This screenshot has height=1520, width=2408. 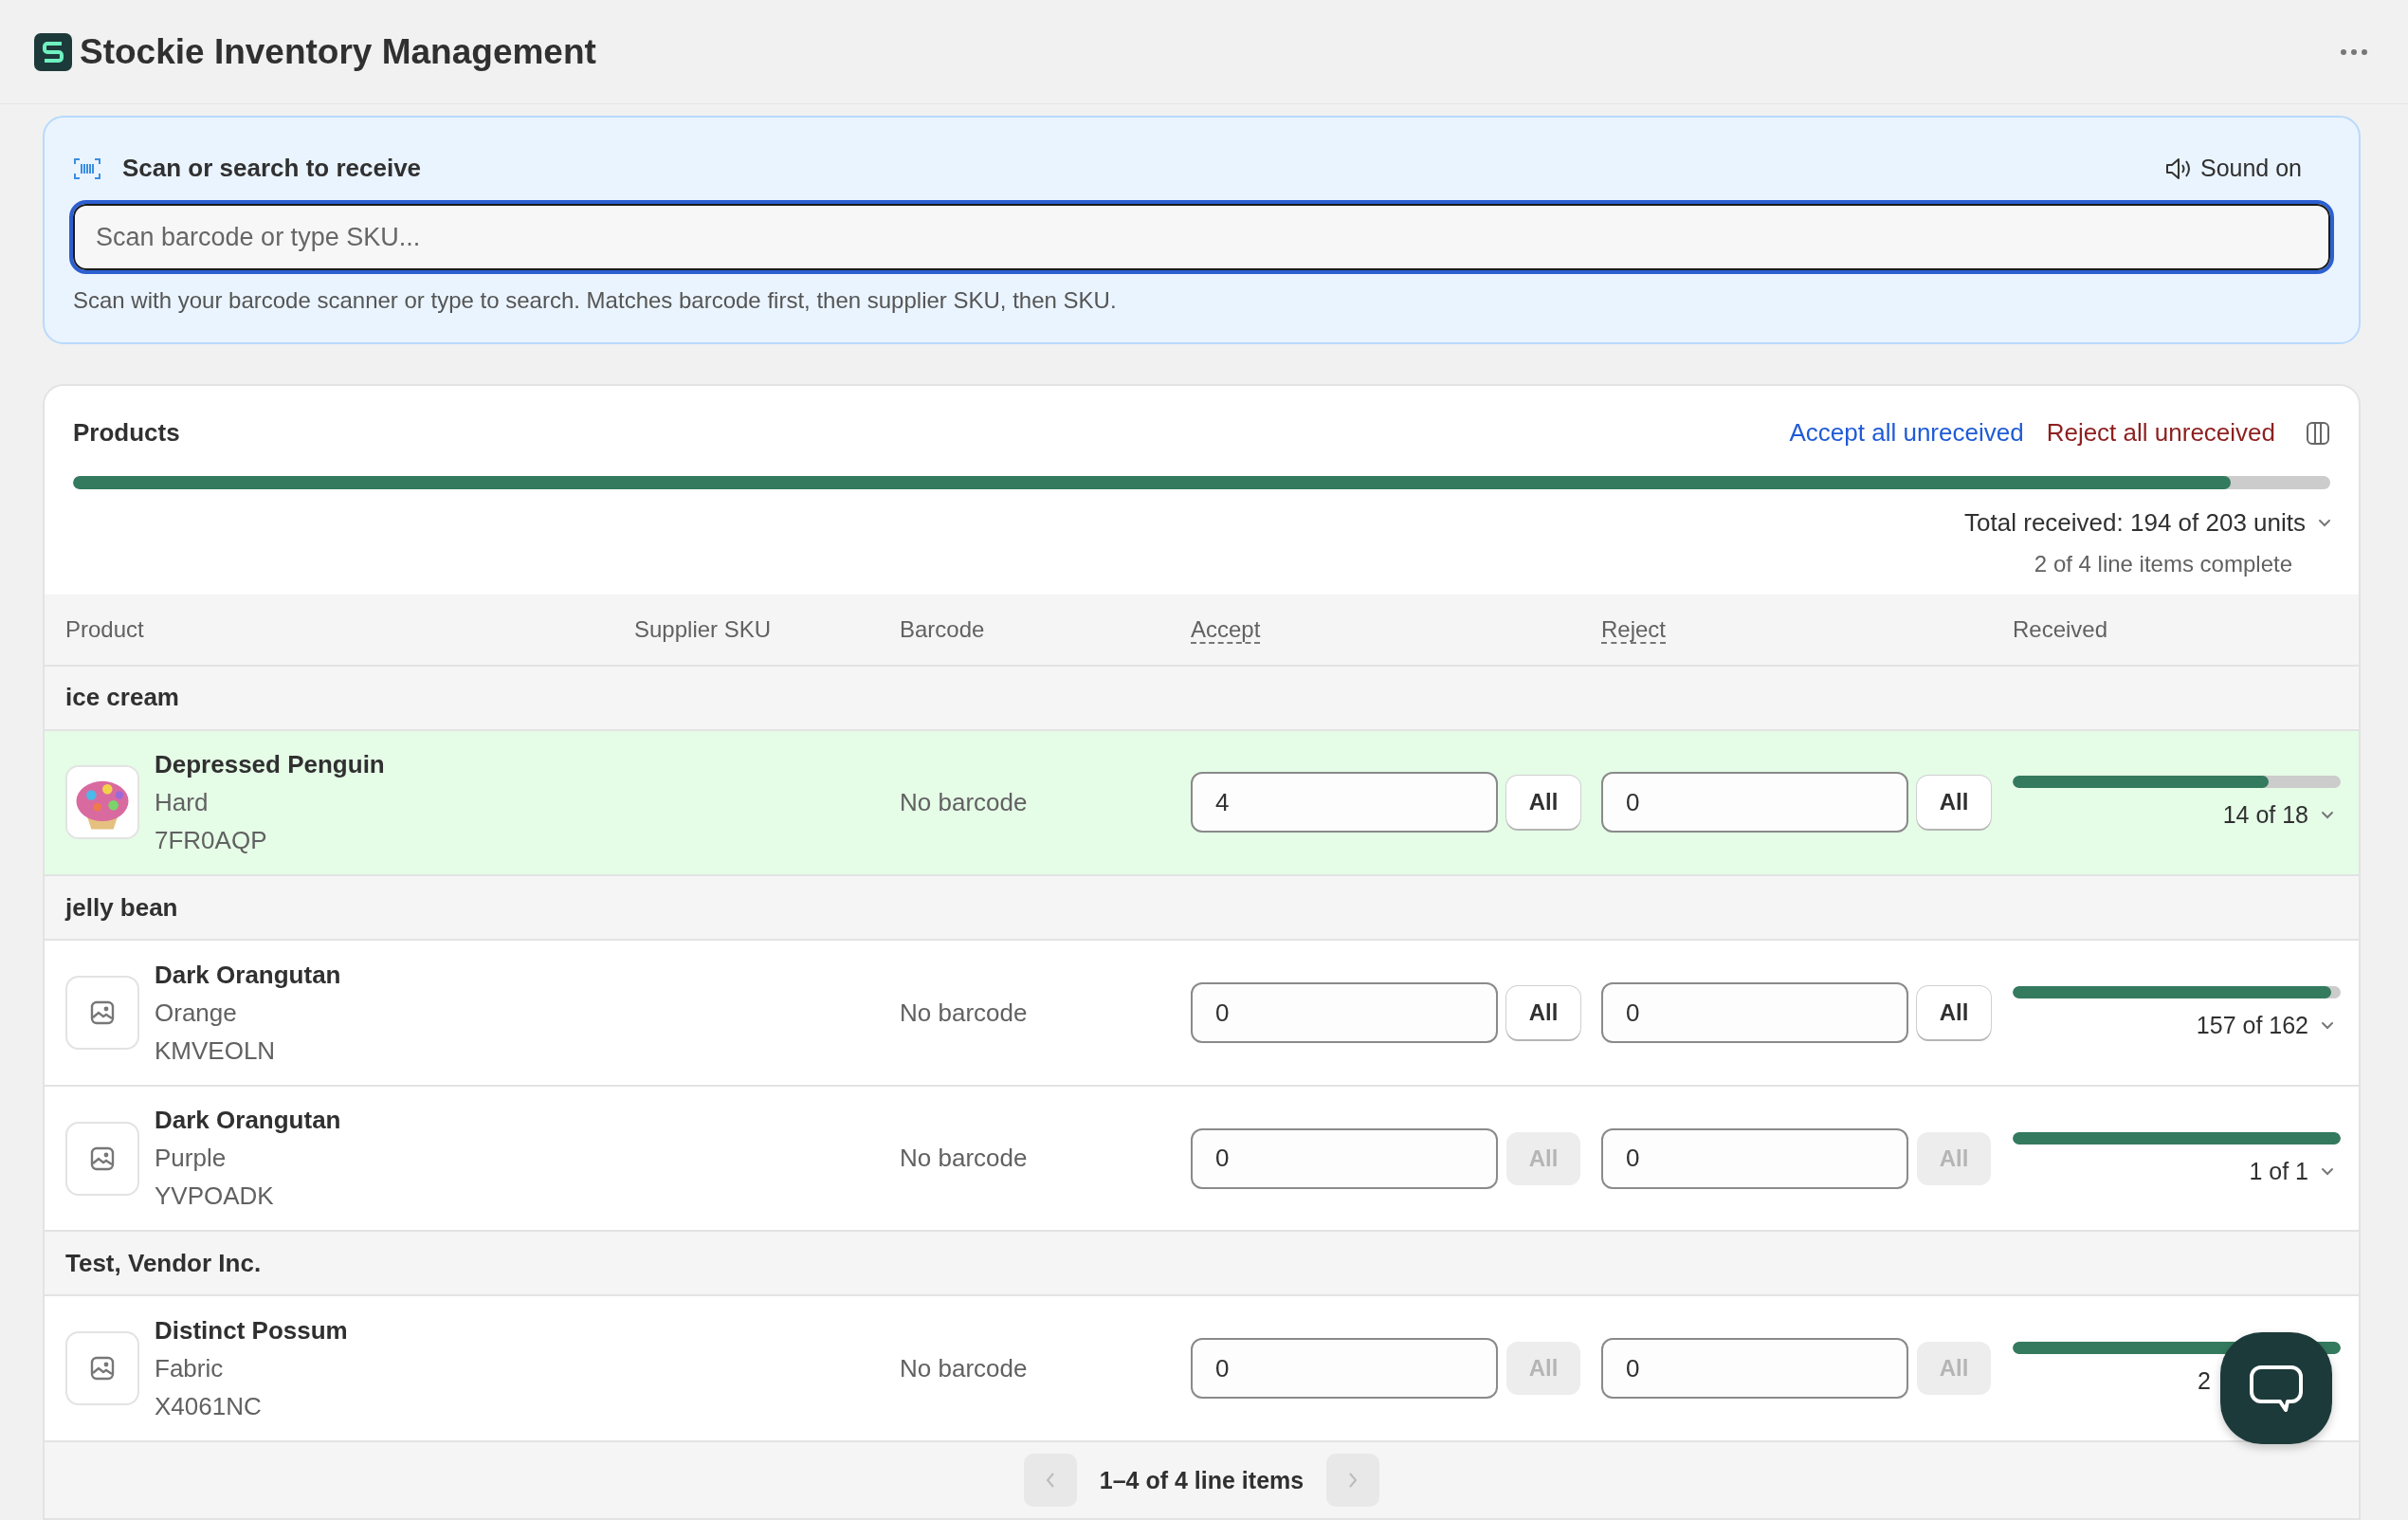 I want to click on product-name: Depressed Penguin, so click(x=270, y=765).